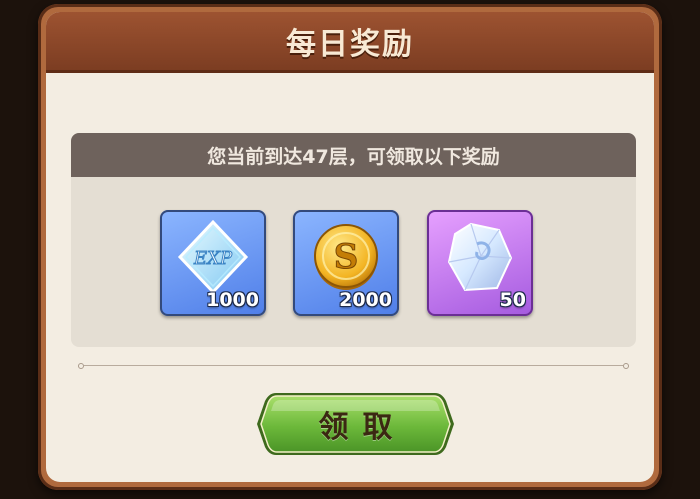 This screenshot has height=499, width=700. I want to click on svg-text: S, so click(346, 257).